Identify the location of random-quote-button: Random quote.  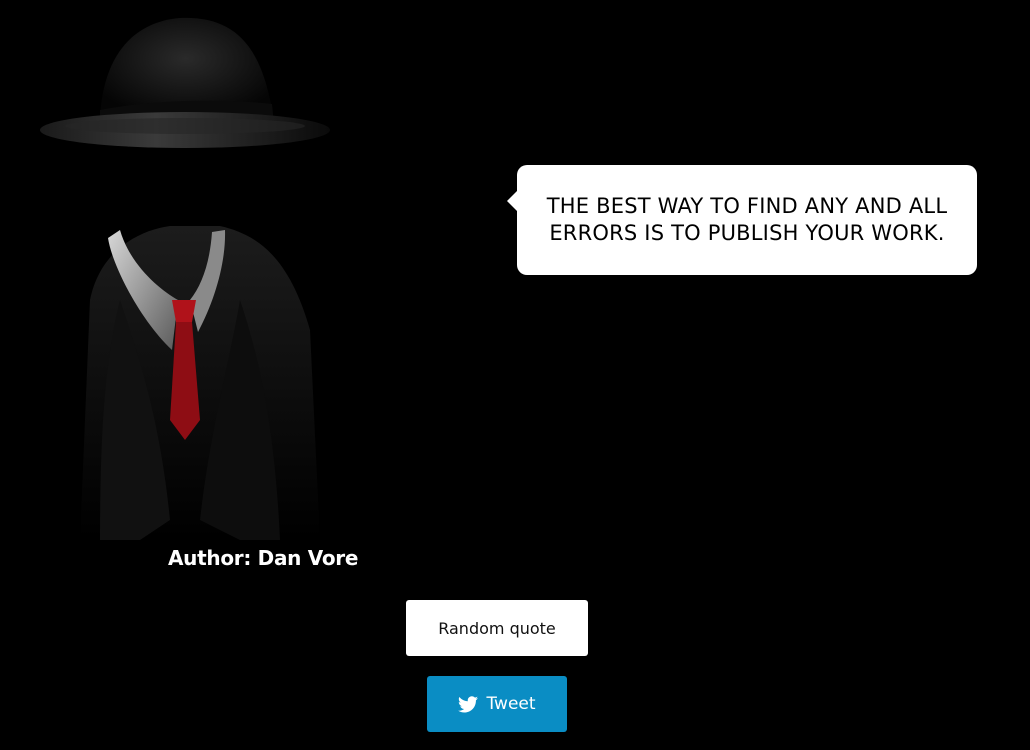
(497, 628).